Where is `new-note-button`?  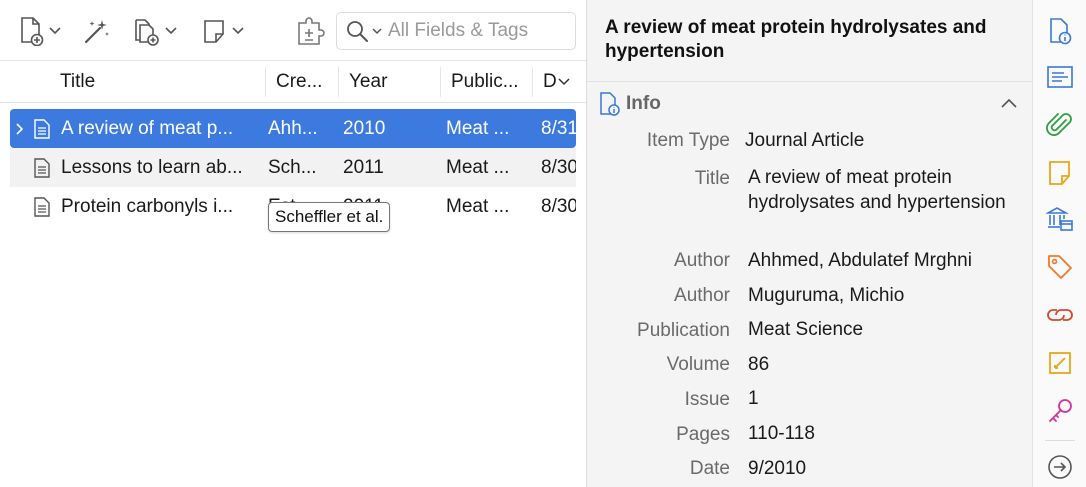 new-note-button is located at coordinates (222, 31).